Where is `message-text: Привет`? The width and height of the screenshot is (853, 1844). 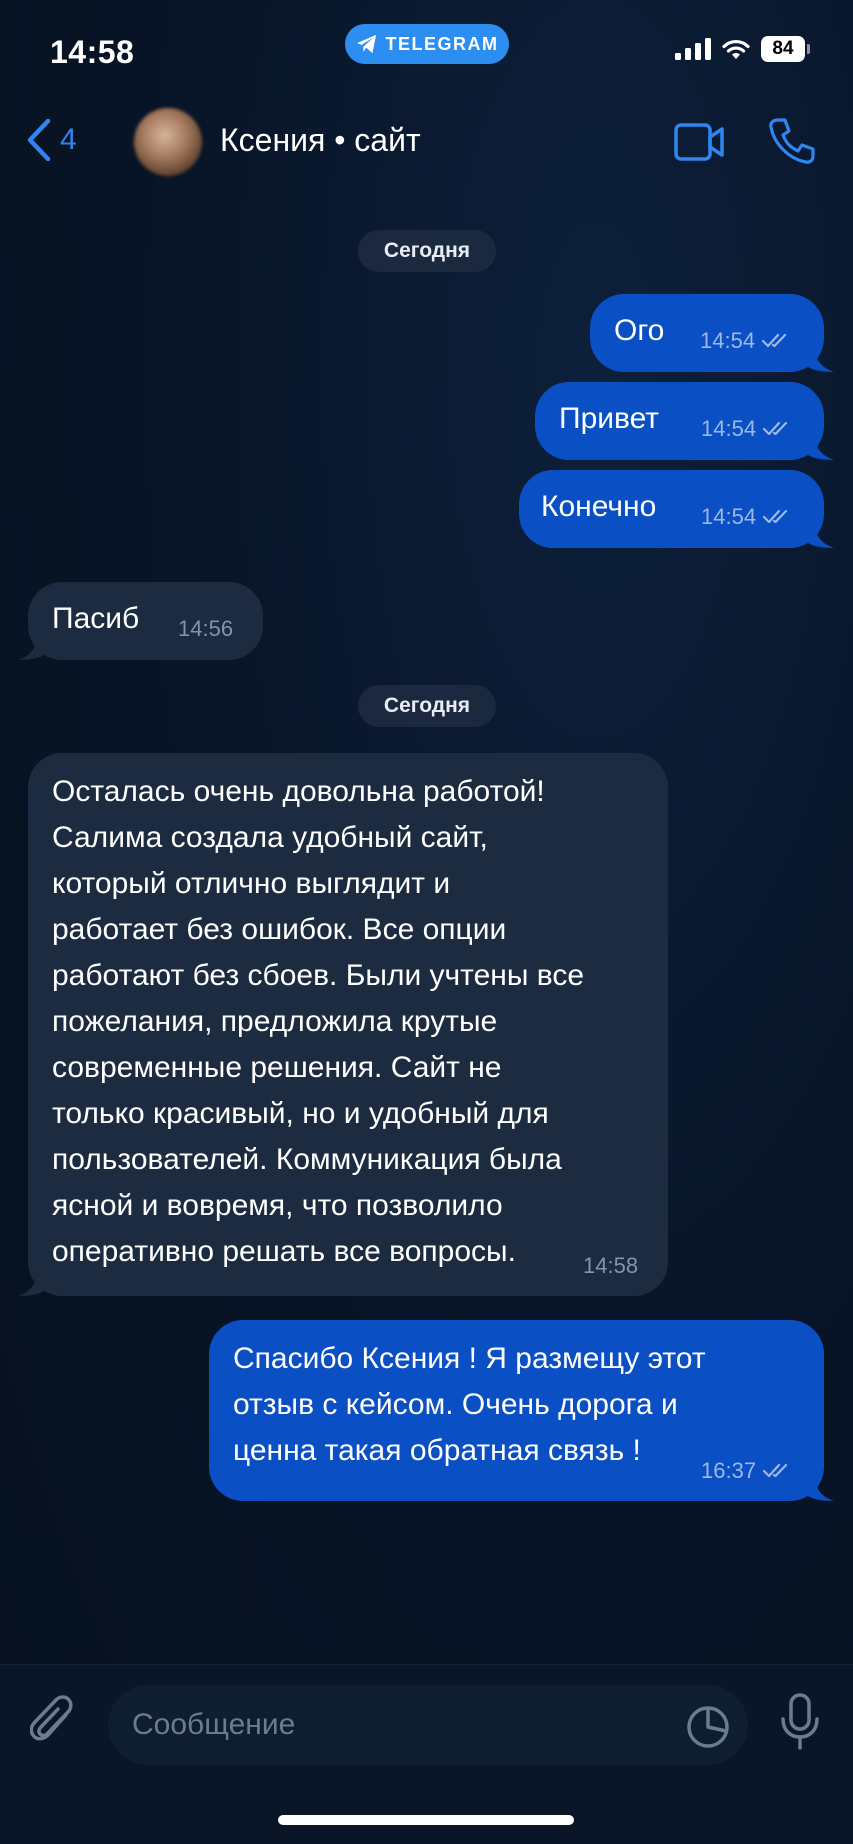
message-text: Привет is located at coordinates (609, 418).